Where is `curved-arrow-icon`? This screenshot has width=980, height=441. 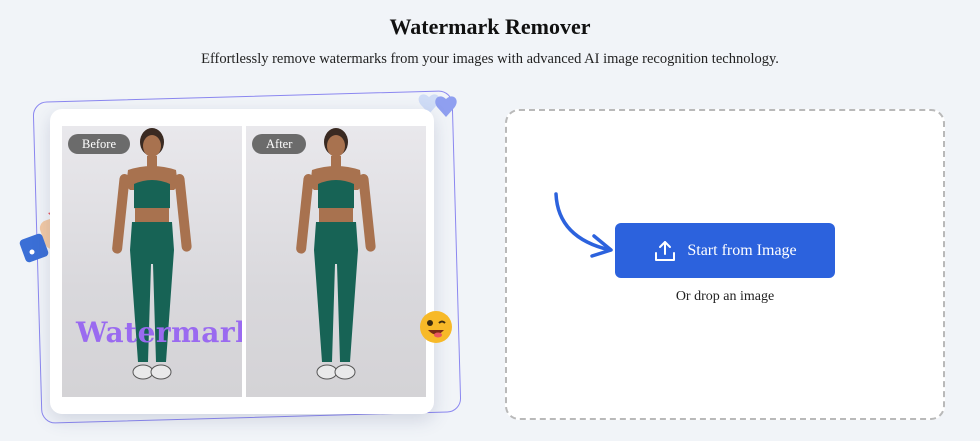 curved-arrow-icon is located at coordinates (583, 225).